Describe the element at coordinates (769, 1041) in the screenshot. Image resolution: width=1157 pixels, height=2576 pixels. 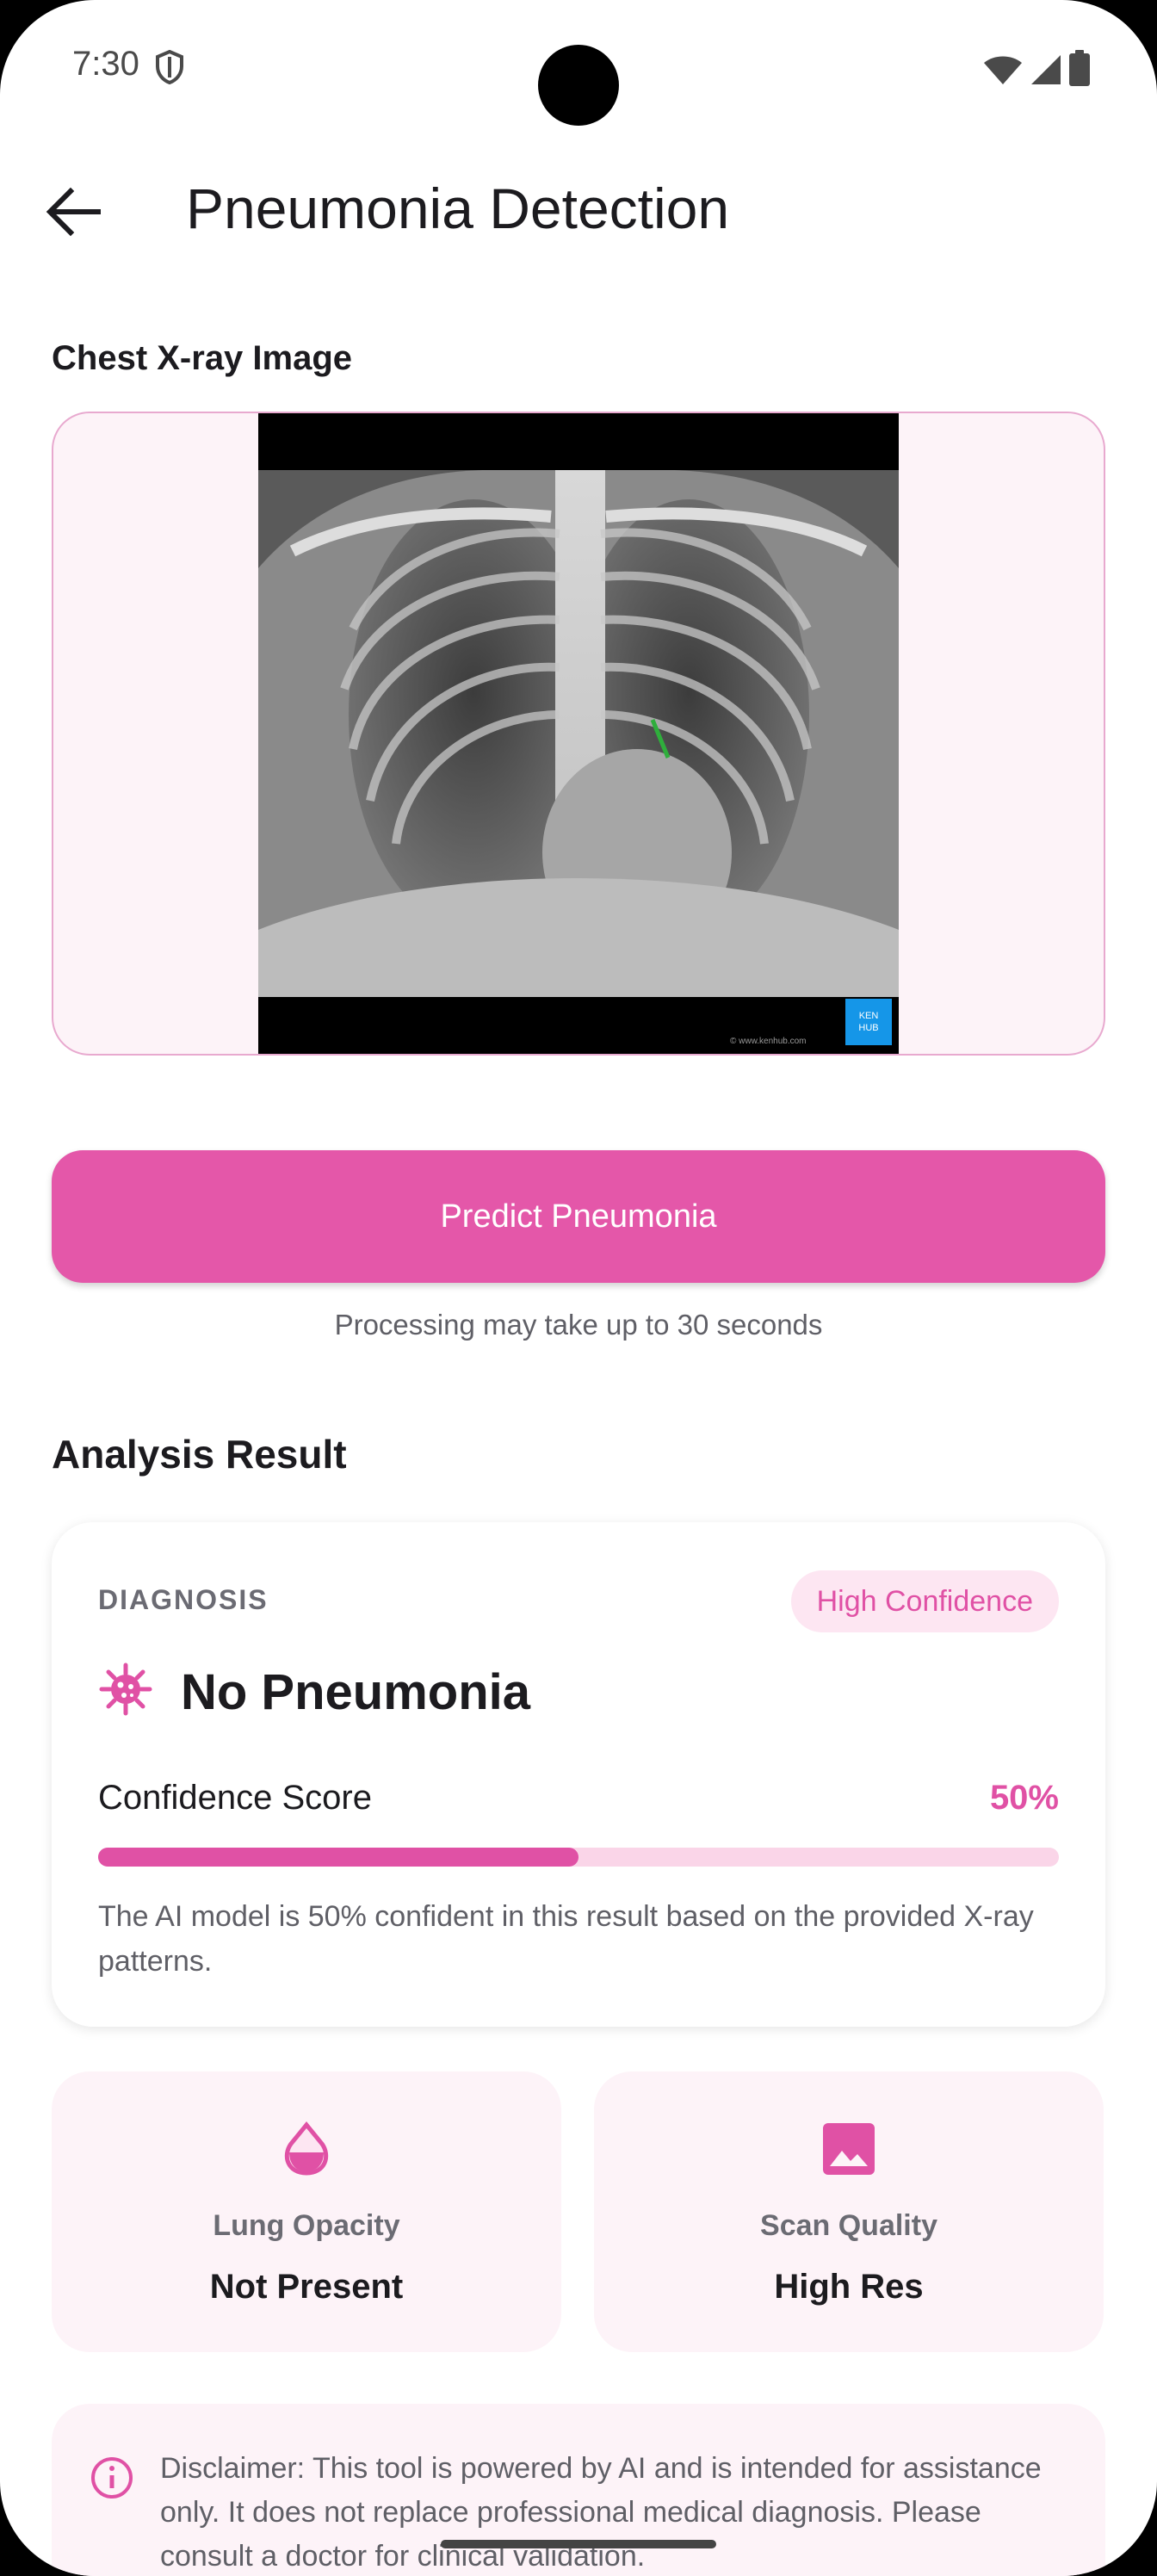
I see `watermark-text: © www.kenhub.com` at that location.